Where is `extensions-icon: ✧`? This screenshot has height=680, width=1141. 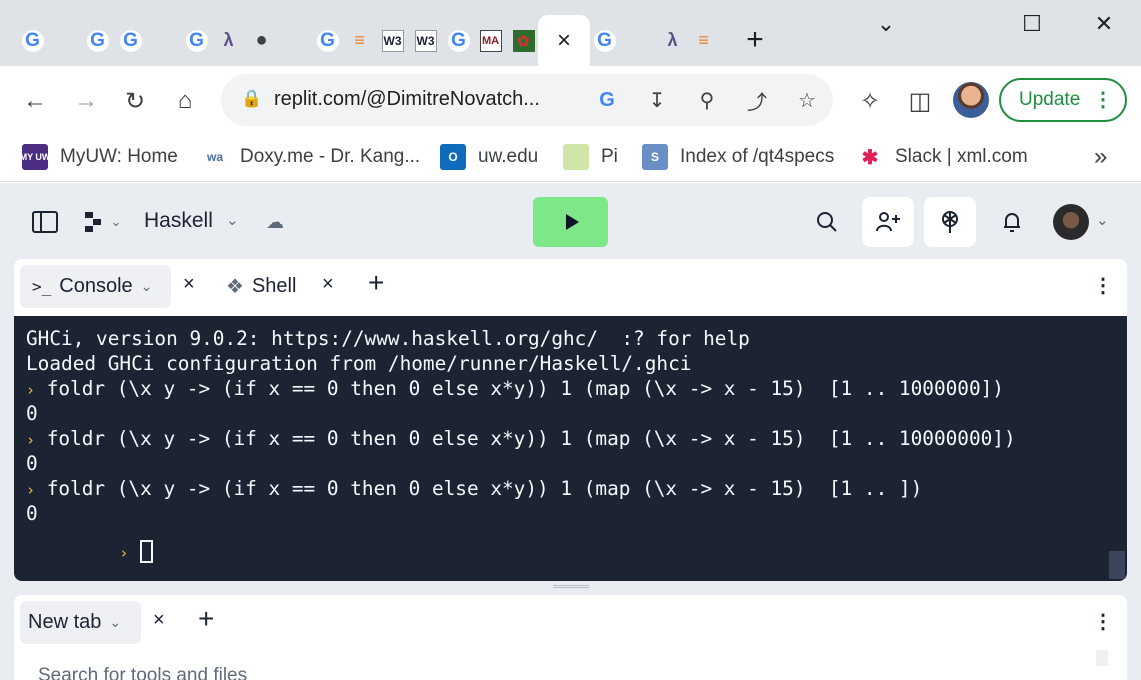
extensions-icon: ✧ is located at coordinates (870, 101).